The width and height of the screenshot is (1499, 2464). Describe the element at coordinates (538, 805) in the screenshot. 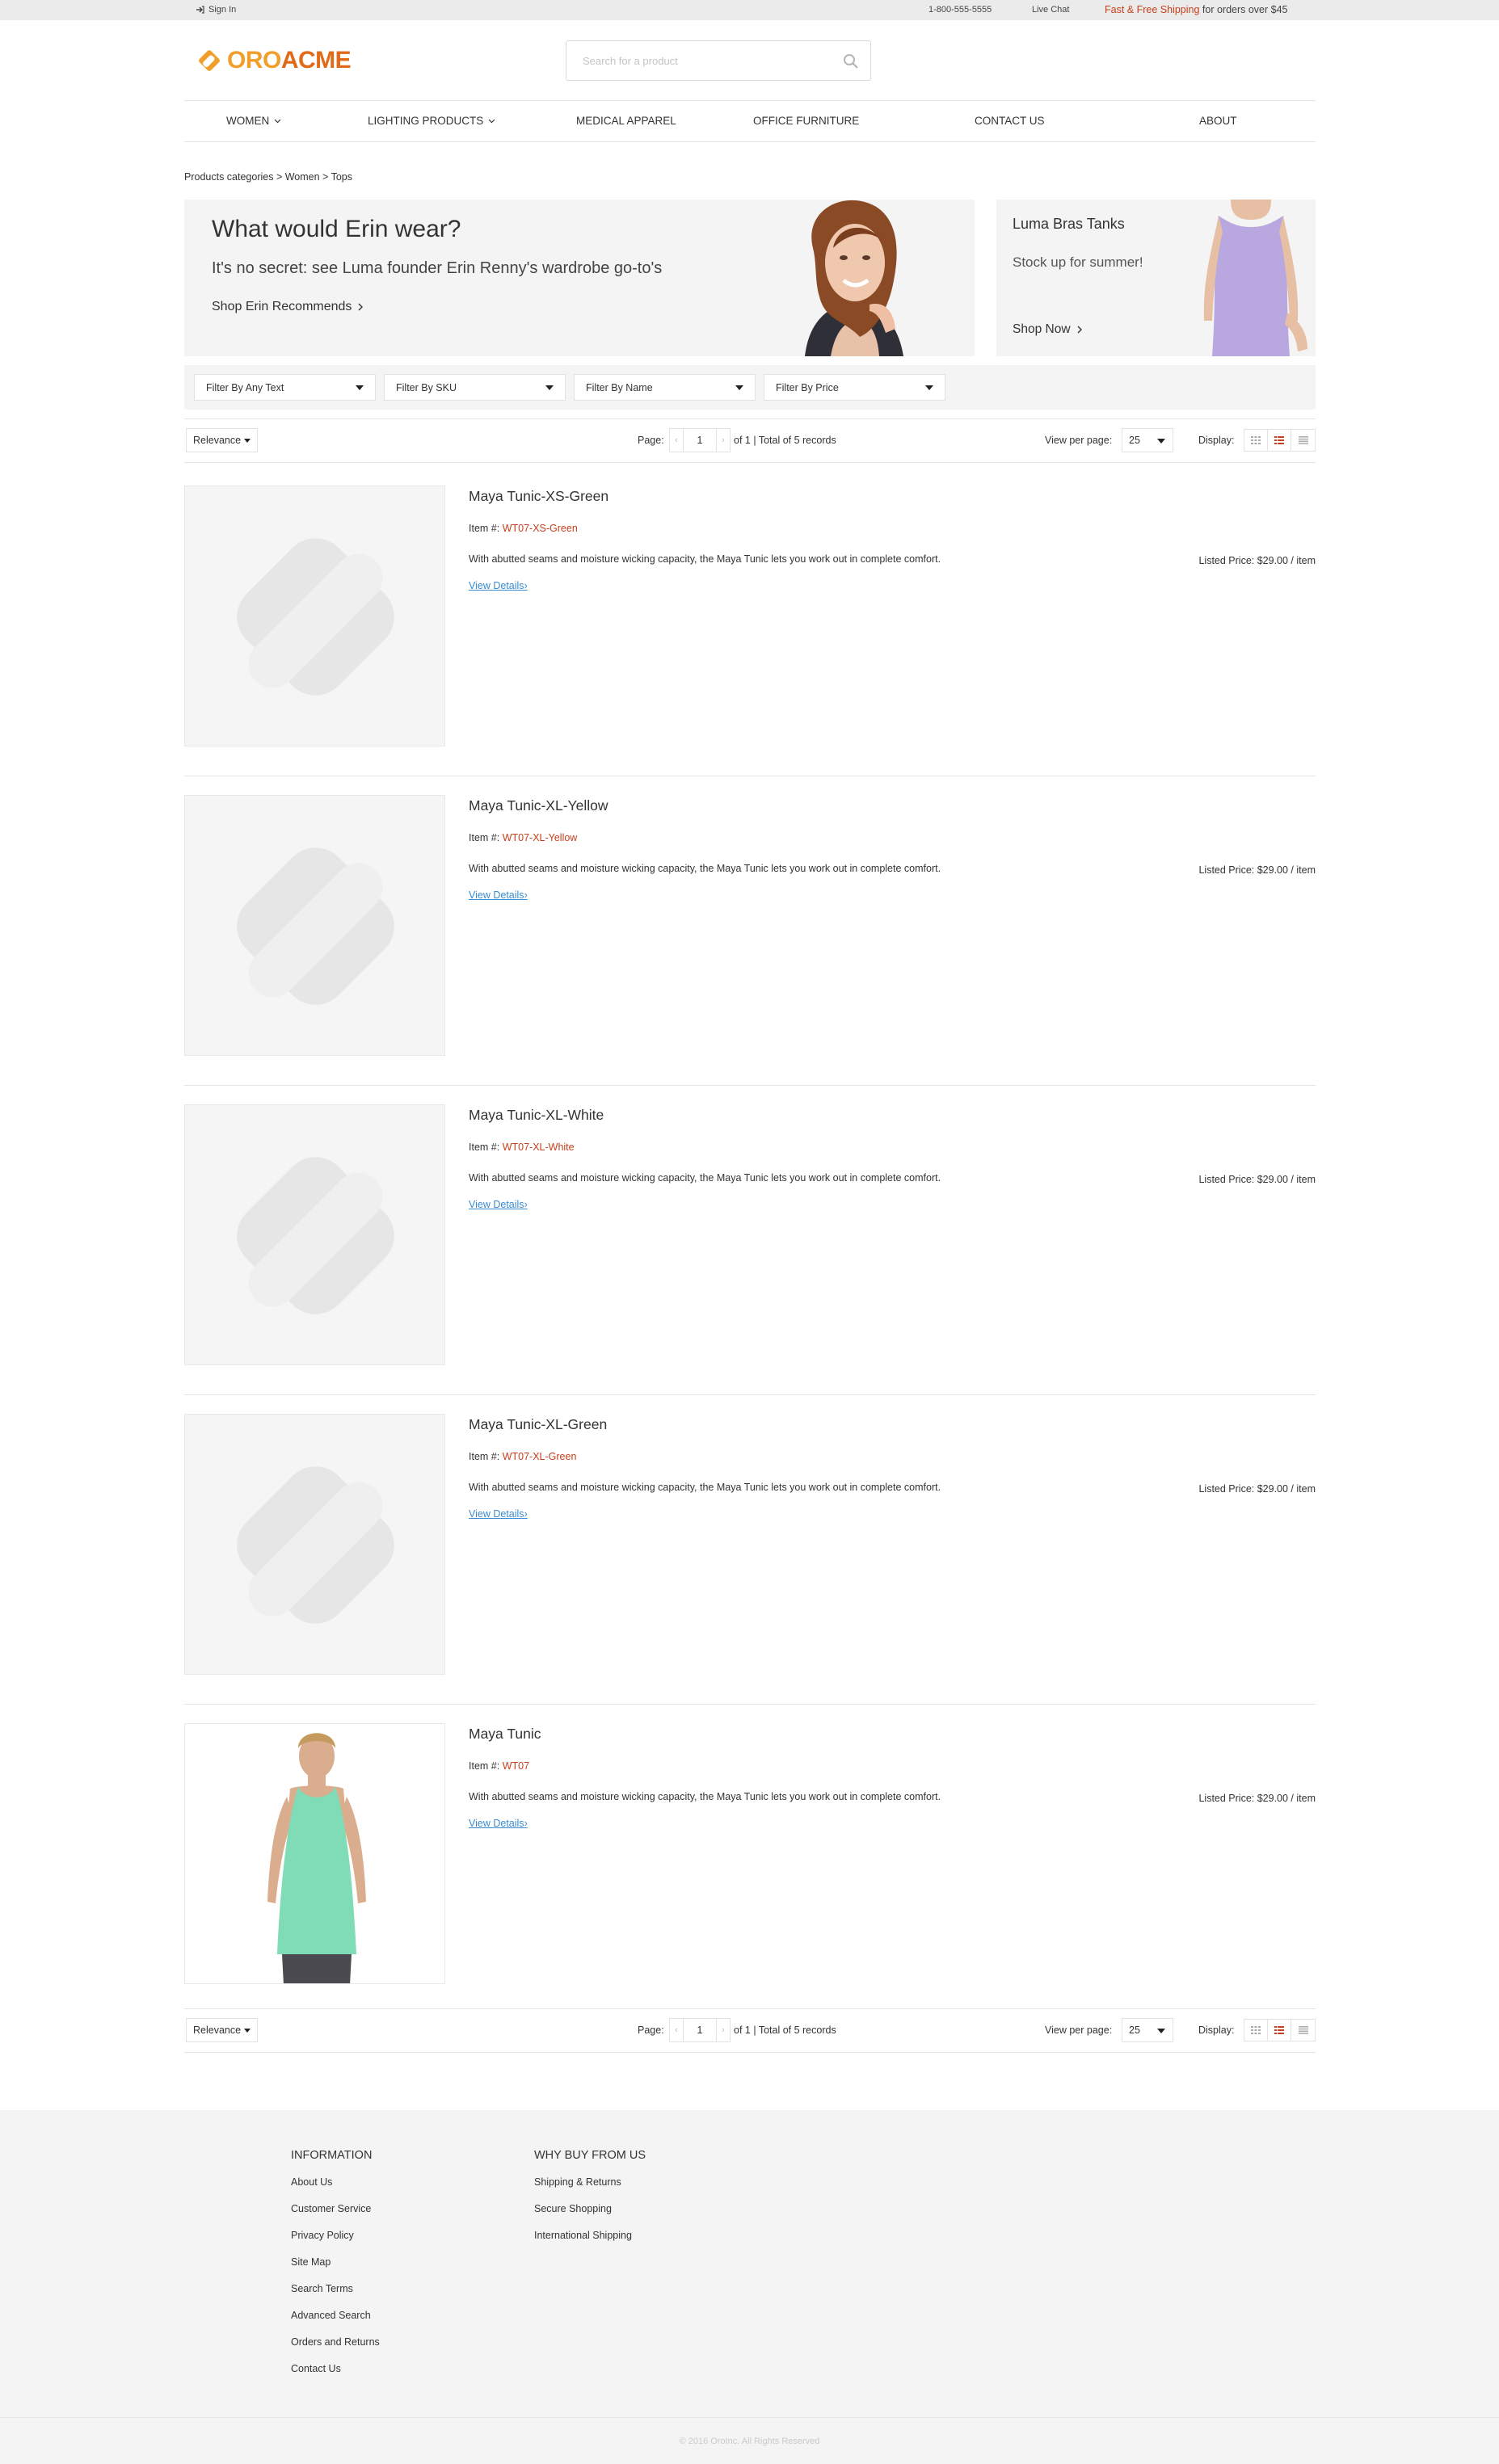

I see `product-name: Maya Tunic-XL-Yellow` at that location.